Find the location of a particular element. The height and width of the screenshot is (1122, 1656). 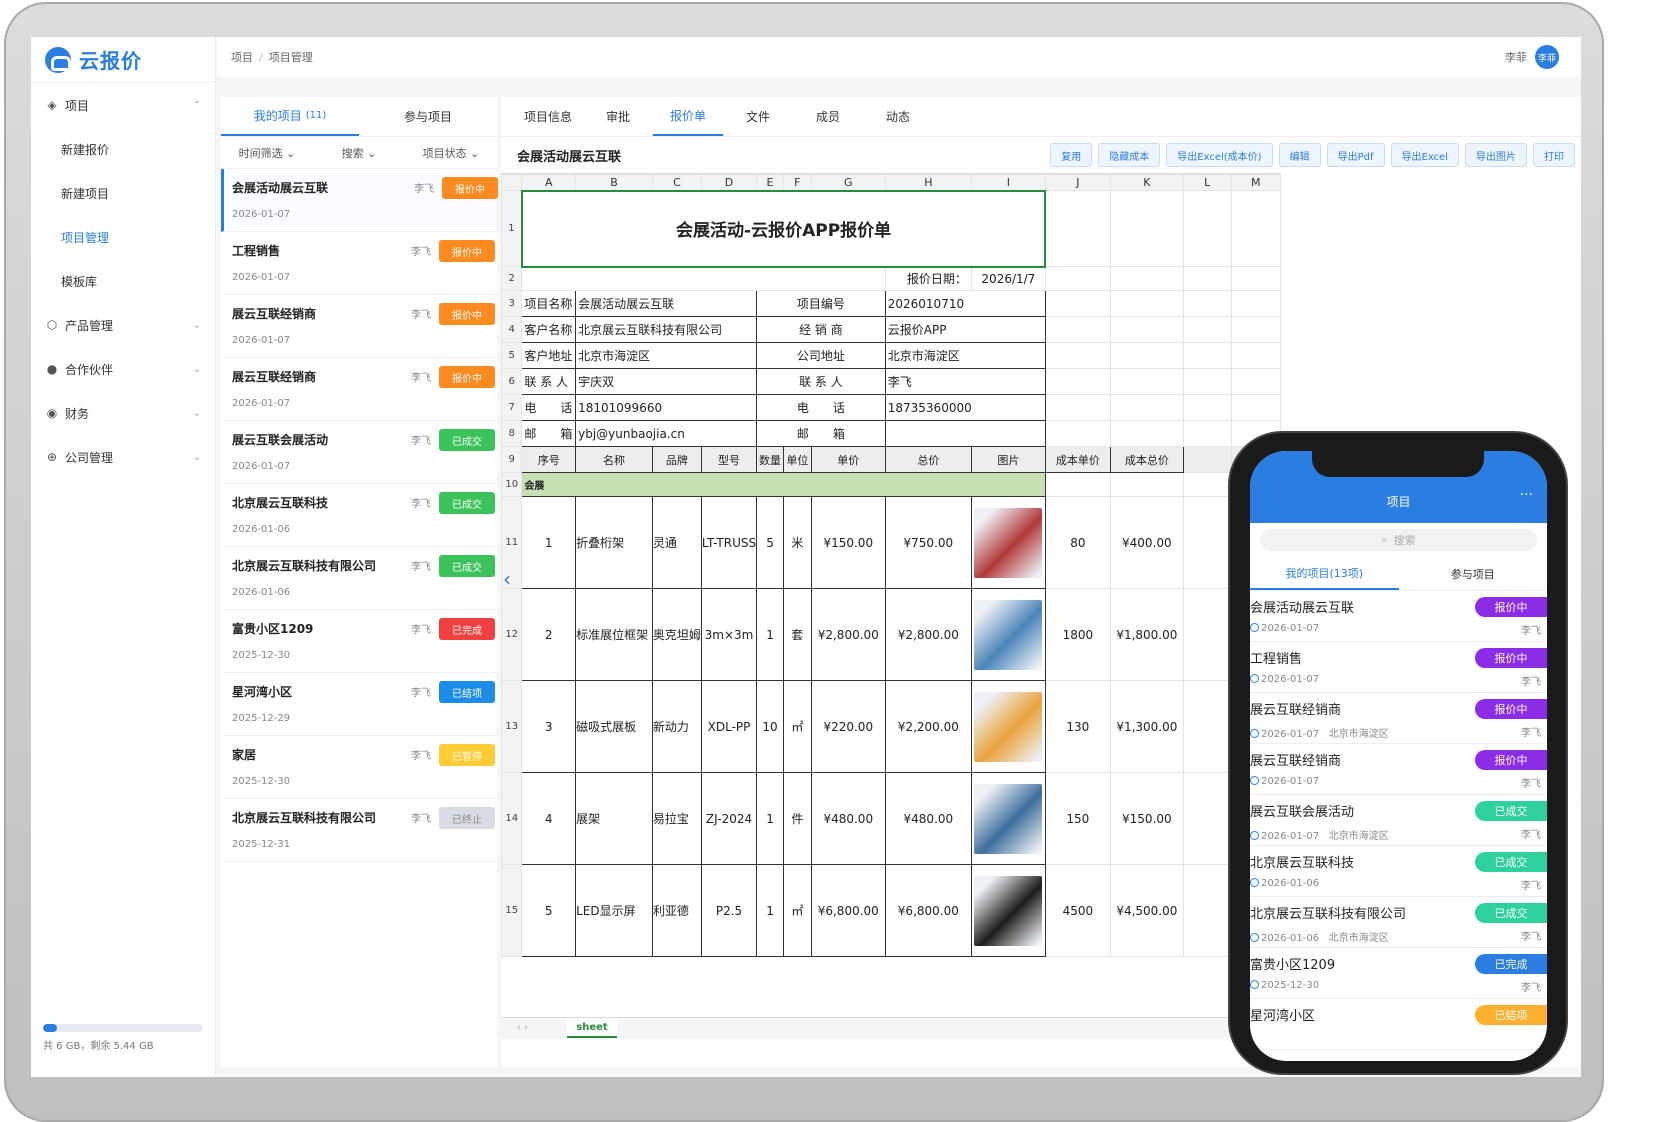

column-header: E is located at coordinates (770, 182).